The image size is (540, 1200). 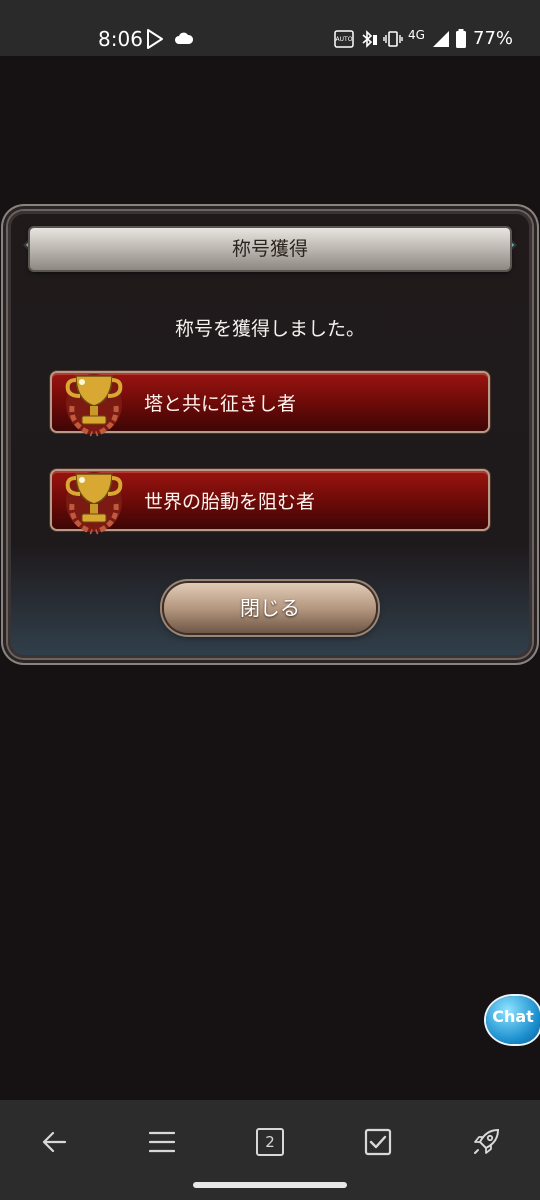 I want to click on checkbox-icon, so click(x=378, y=1142).